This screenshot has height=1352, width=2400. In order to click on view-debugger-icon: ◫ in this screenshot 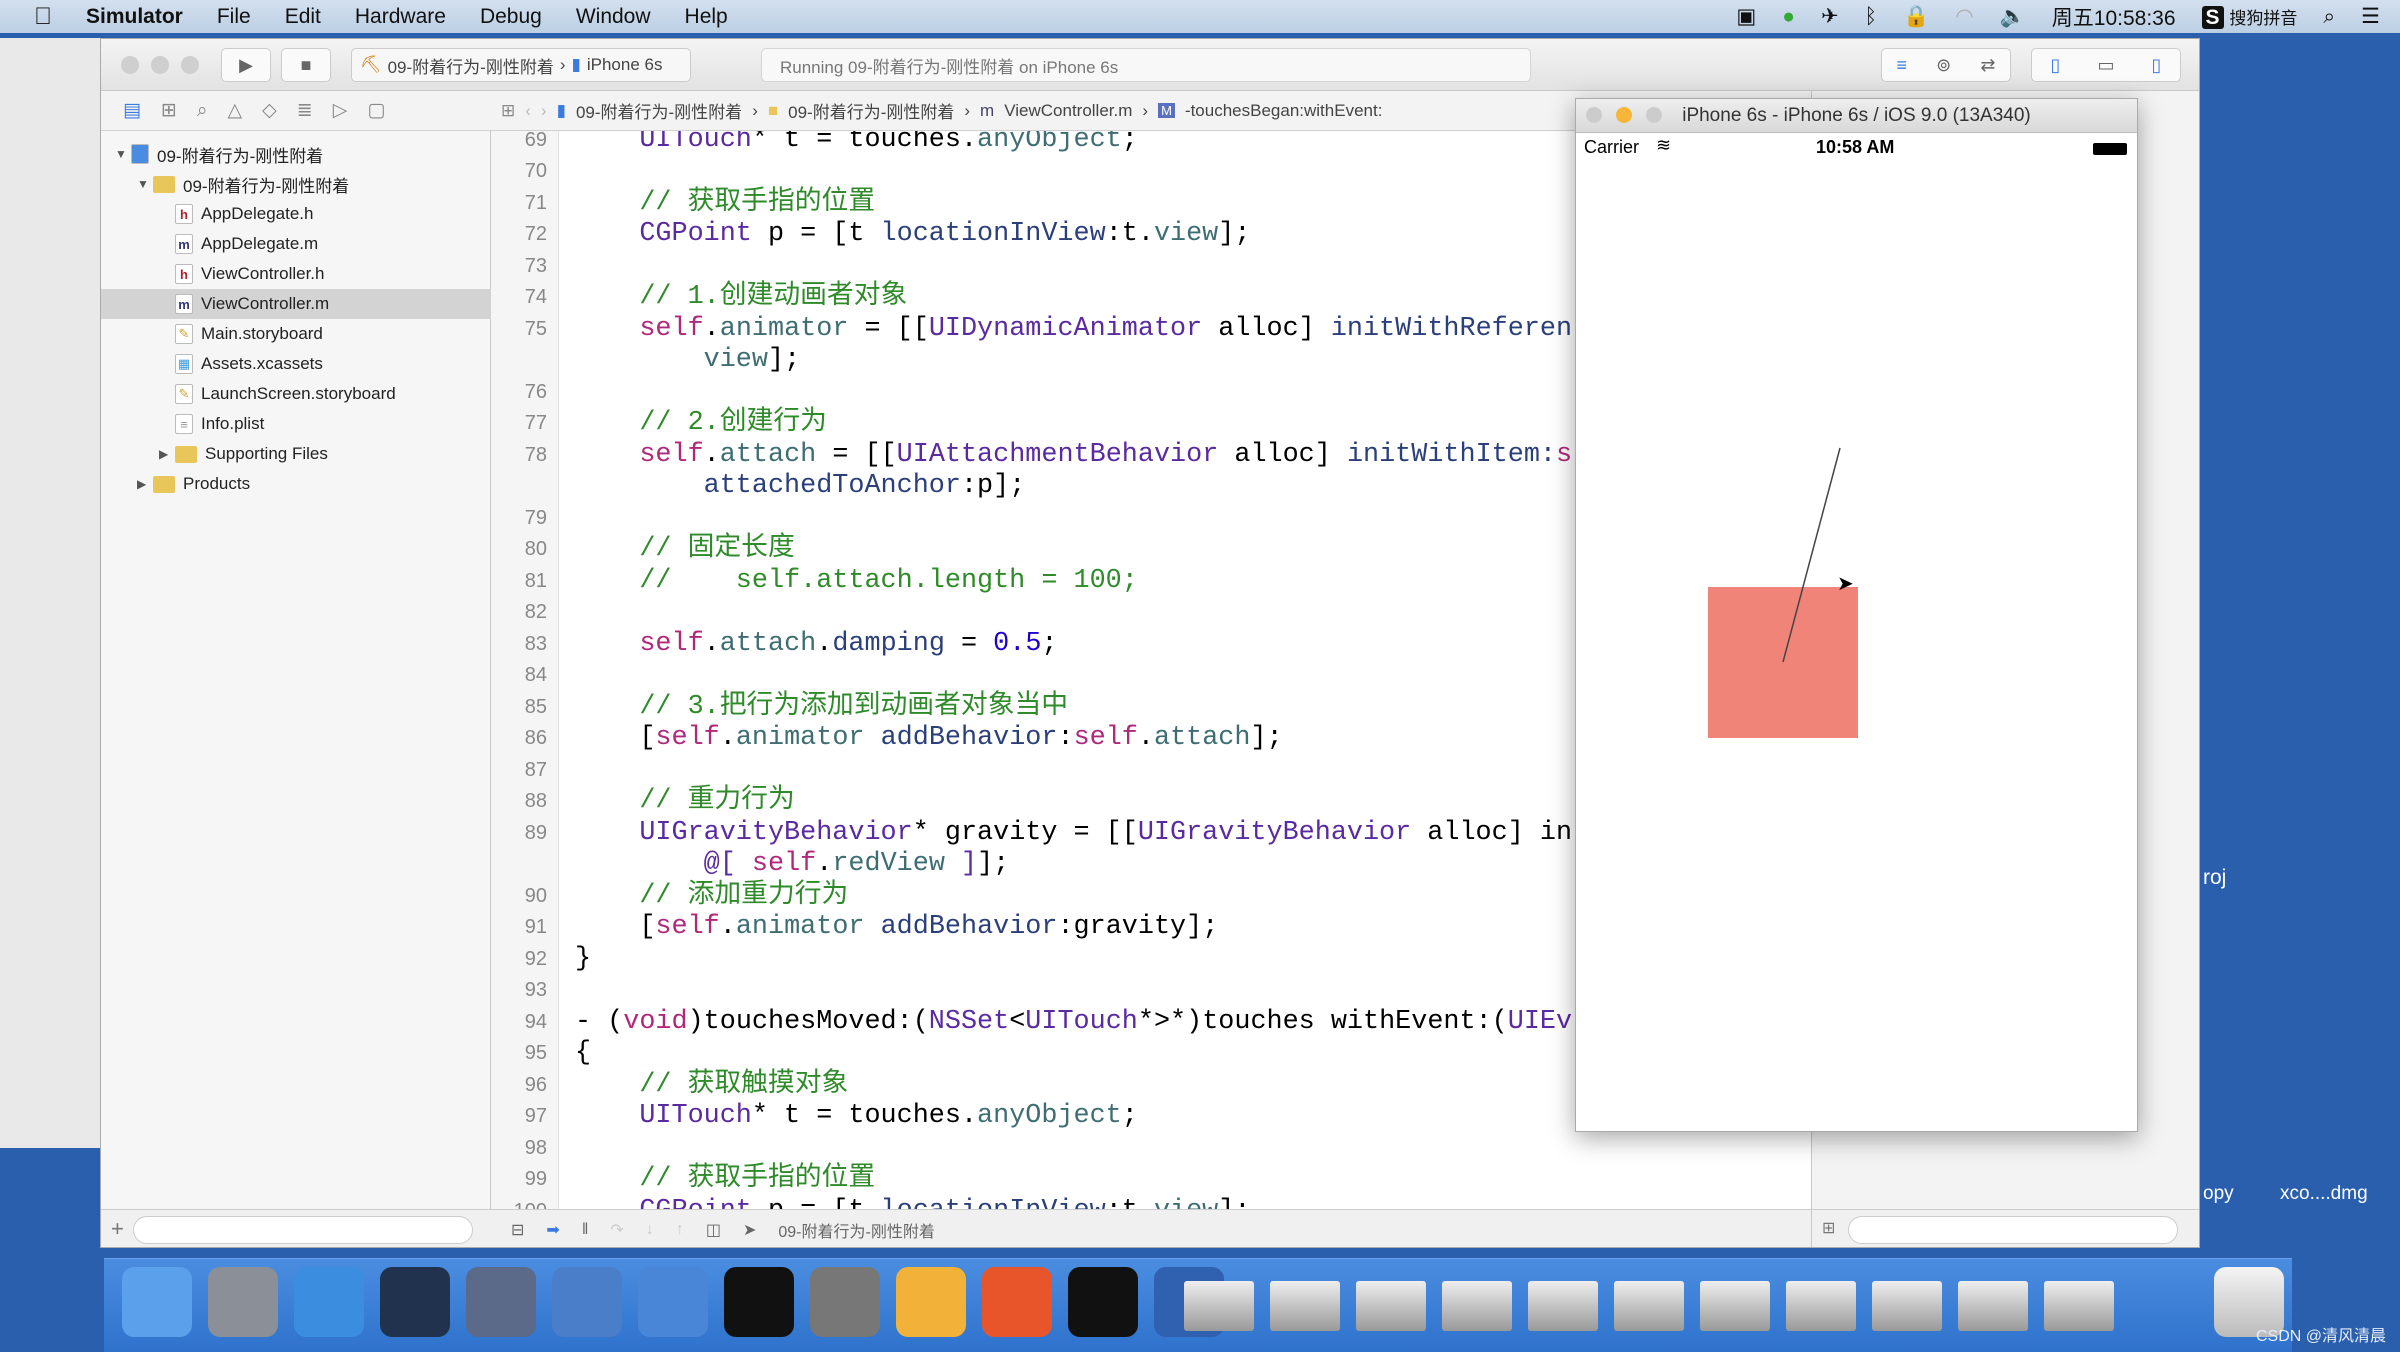, I will do `click(713, 1230)`.